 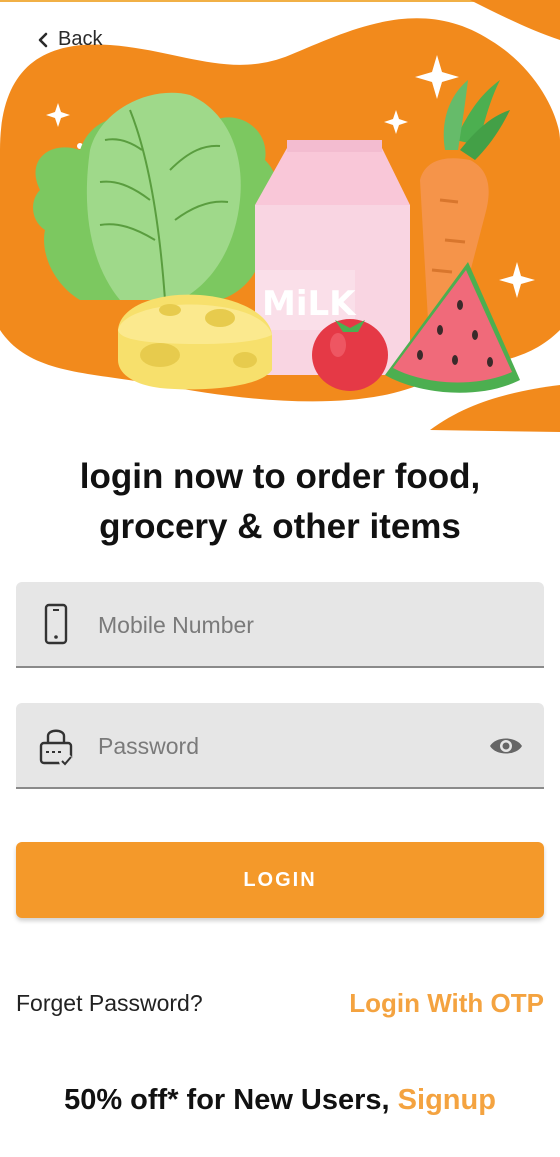 I want to click on promo-text: 50% off* for New Users,, so click(x=231, y=1100).